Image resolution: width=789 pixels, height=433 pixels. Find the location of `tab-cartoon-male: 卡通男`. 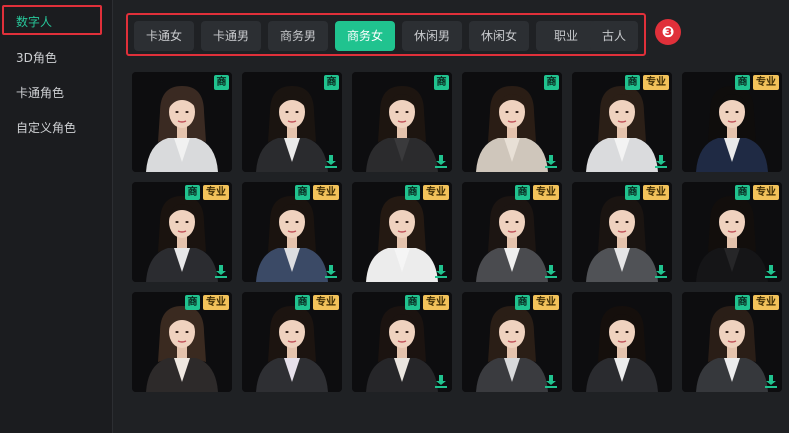

tab-cartoon-male: 卡通男 is located at coordinates (231, 36).